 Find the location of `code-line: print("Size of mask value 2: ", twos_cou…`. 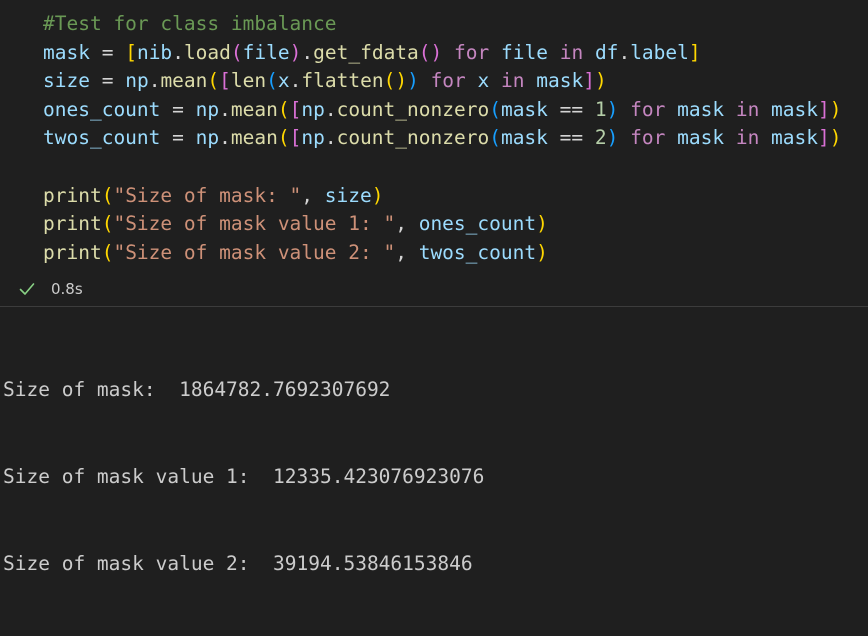

code-line: print("Size of mask value 2: ", twos_cou… is located at coordinates (442, 253).